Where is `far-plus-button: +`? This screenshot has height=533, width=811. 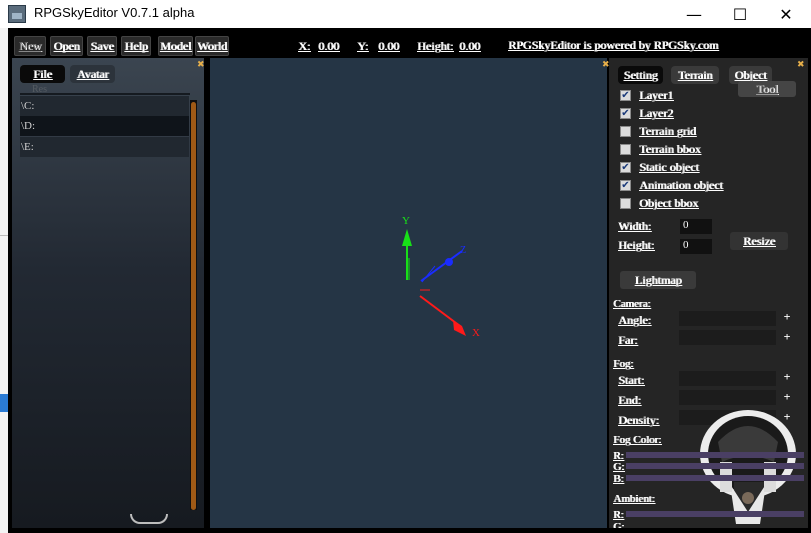 far-plus-button: + is located at coordinates (787, 337).